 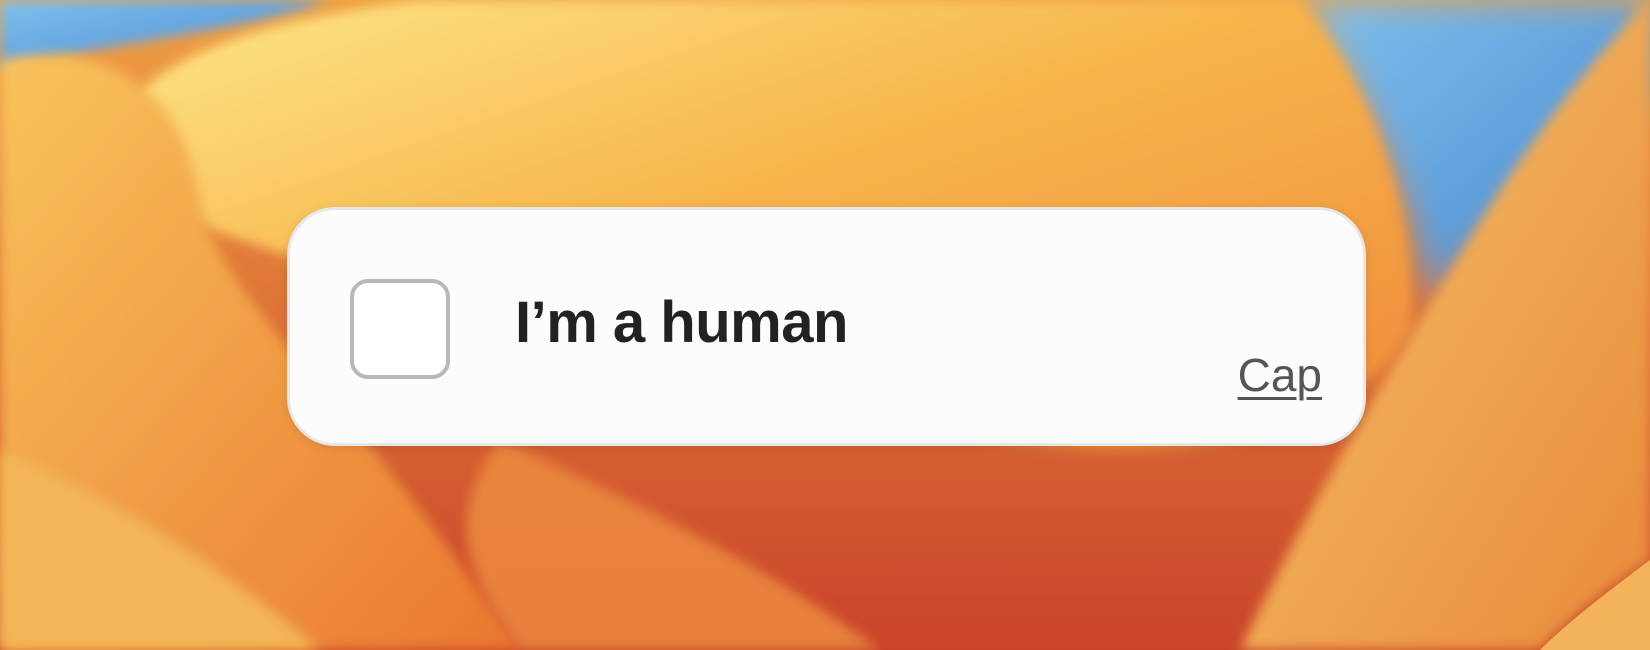 I want to click on human-verification-label: I’m a human, so click(x=681, y=322).